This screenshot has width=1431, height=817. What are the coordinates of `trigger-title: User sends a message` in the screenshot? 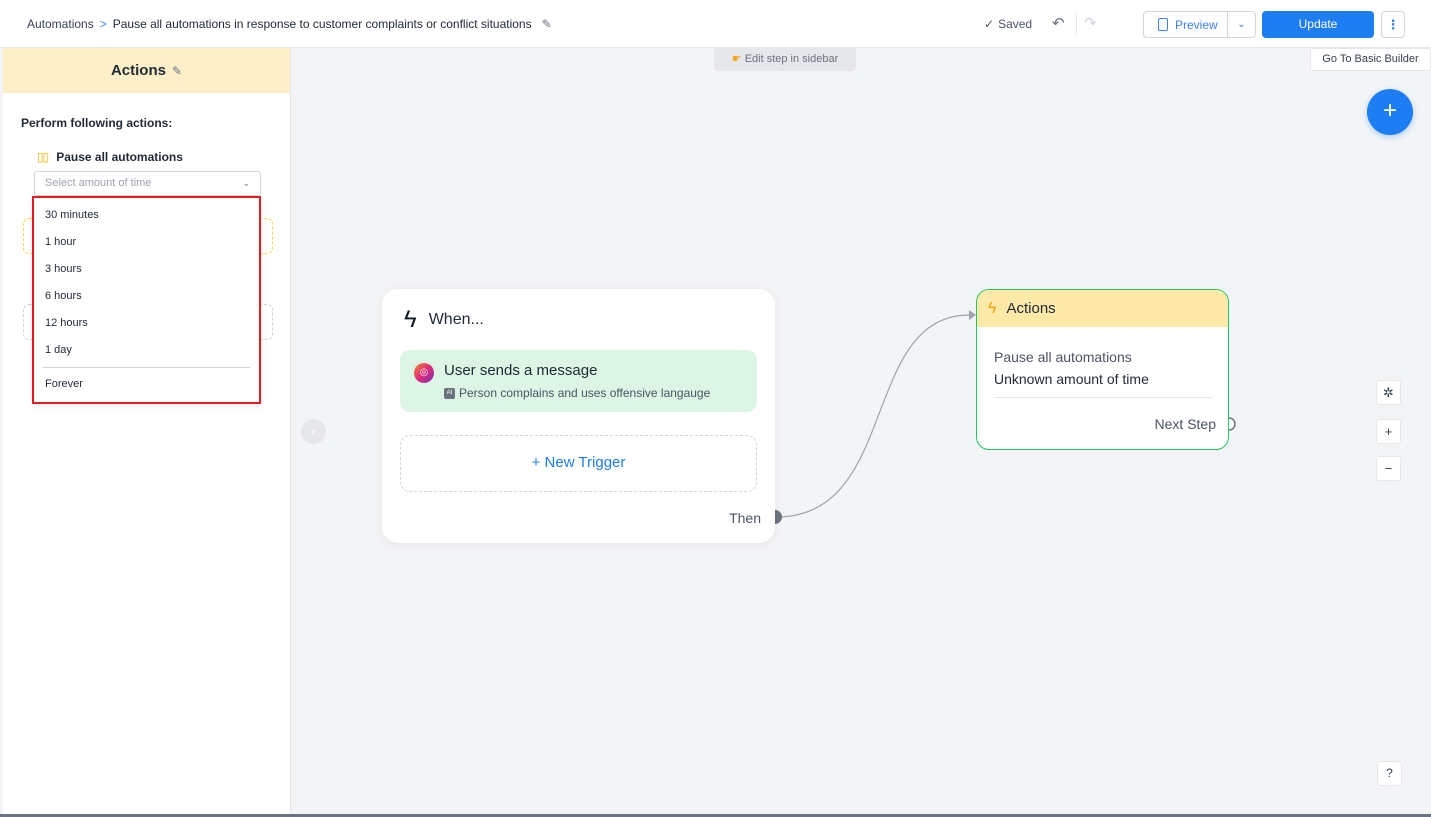 It's located at (521, 370).